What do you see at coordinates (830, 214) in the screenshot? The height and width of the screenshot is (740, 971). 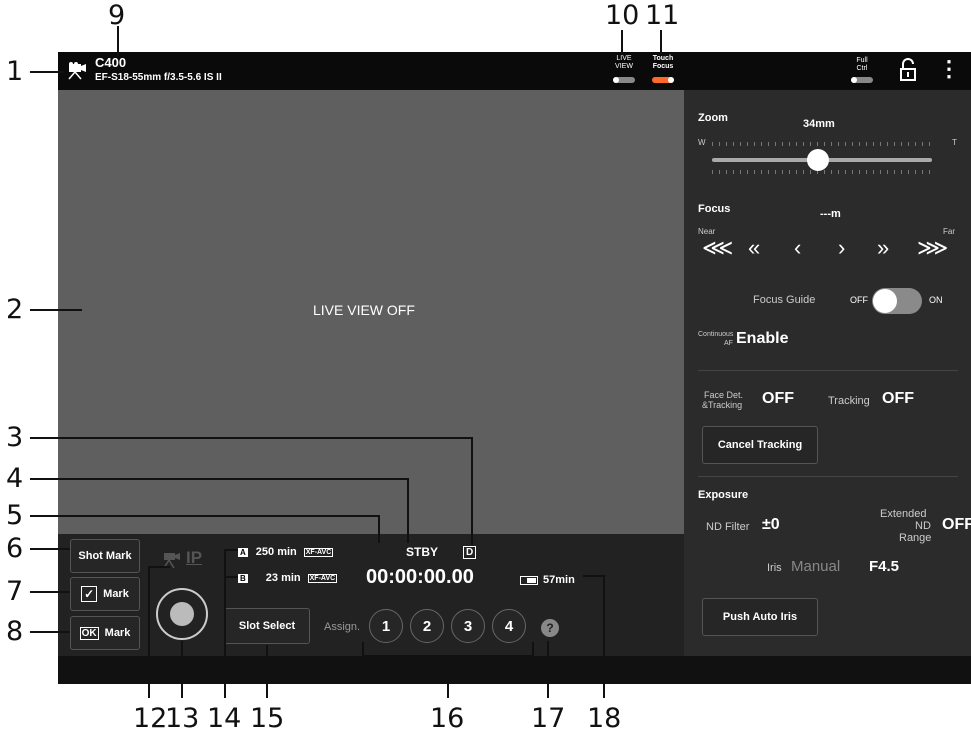 I see `focus-value: ---m` at bounding box center [830, 214].